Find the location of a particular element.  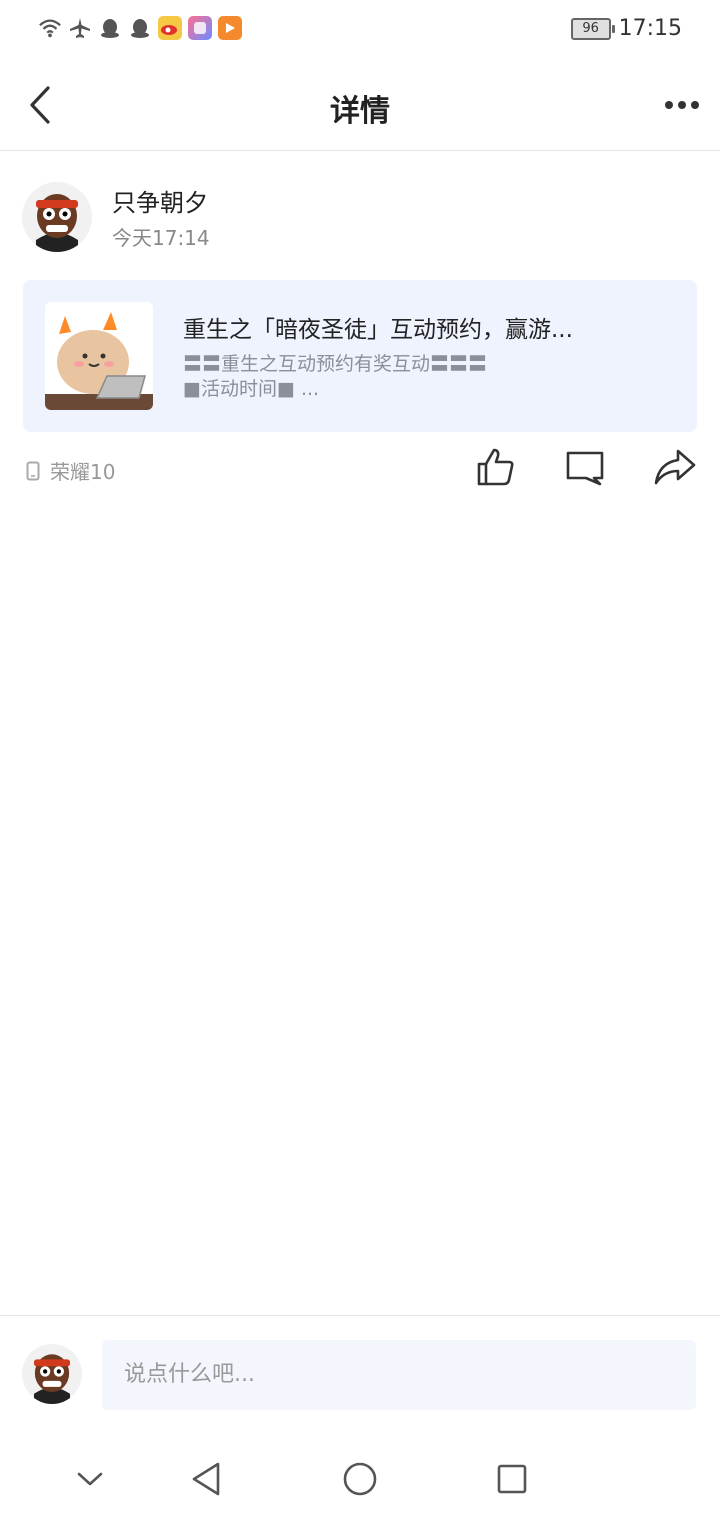

comment-button is located at coordinates (585, 467).